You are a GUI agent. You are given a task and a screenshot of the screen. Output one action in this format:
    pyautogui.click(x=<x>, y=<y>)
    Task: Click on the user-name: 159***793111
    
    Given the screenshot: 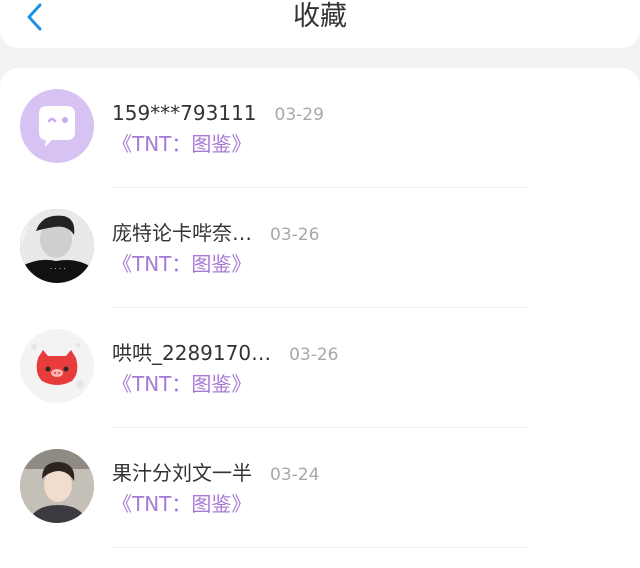 What is the action you would take?
    pyautogui.click(x=184, y=113)
    